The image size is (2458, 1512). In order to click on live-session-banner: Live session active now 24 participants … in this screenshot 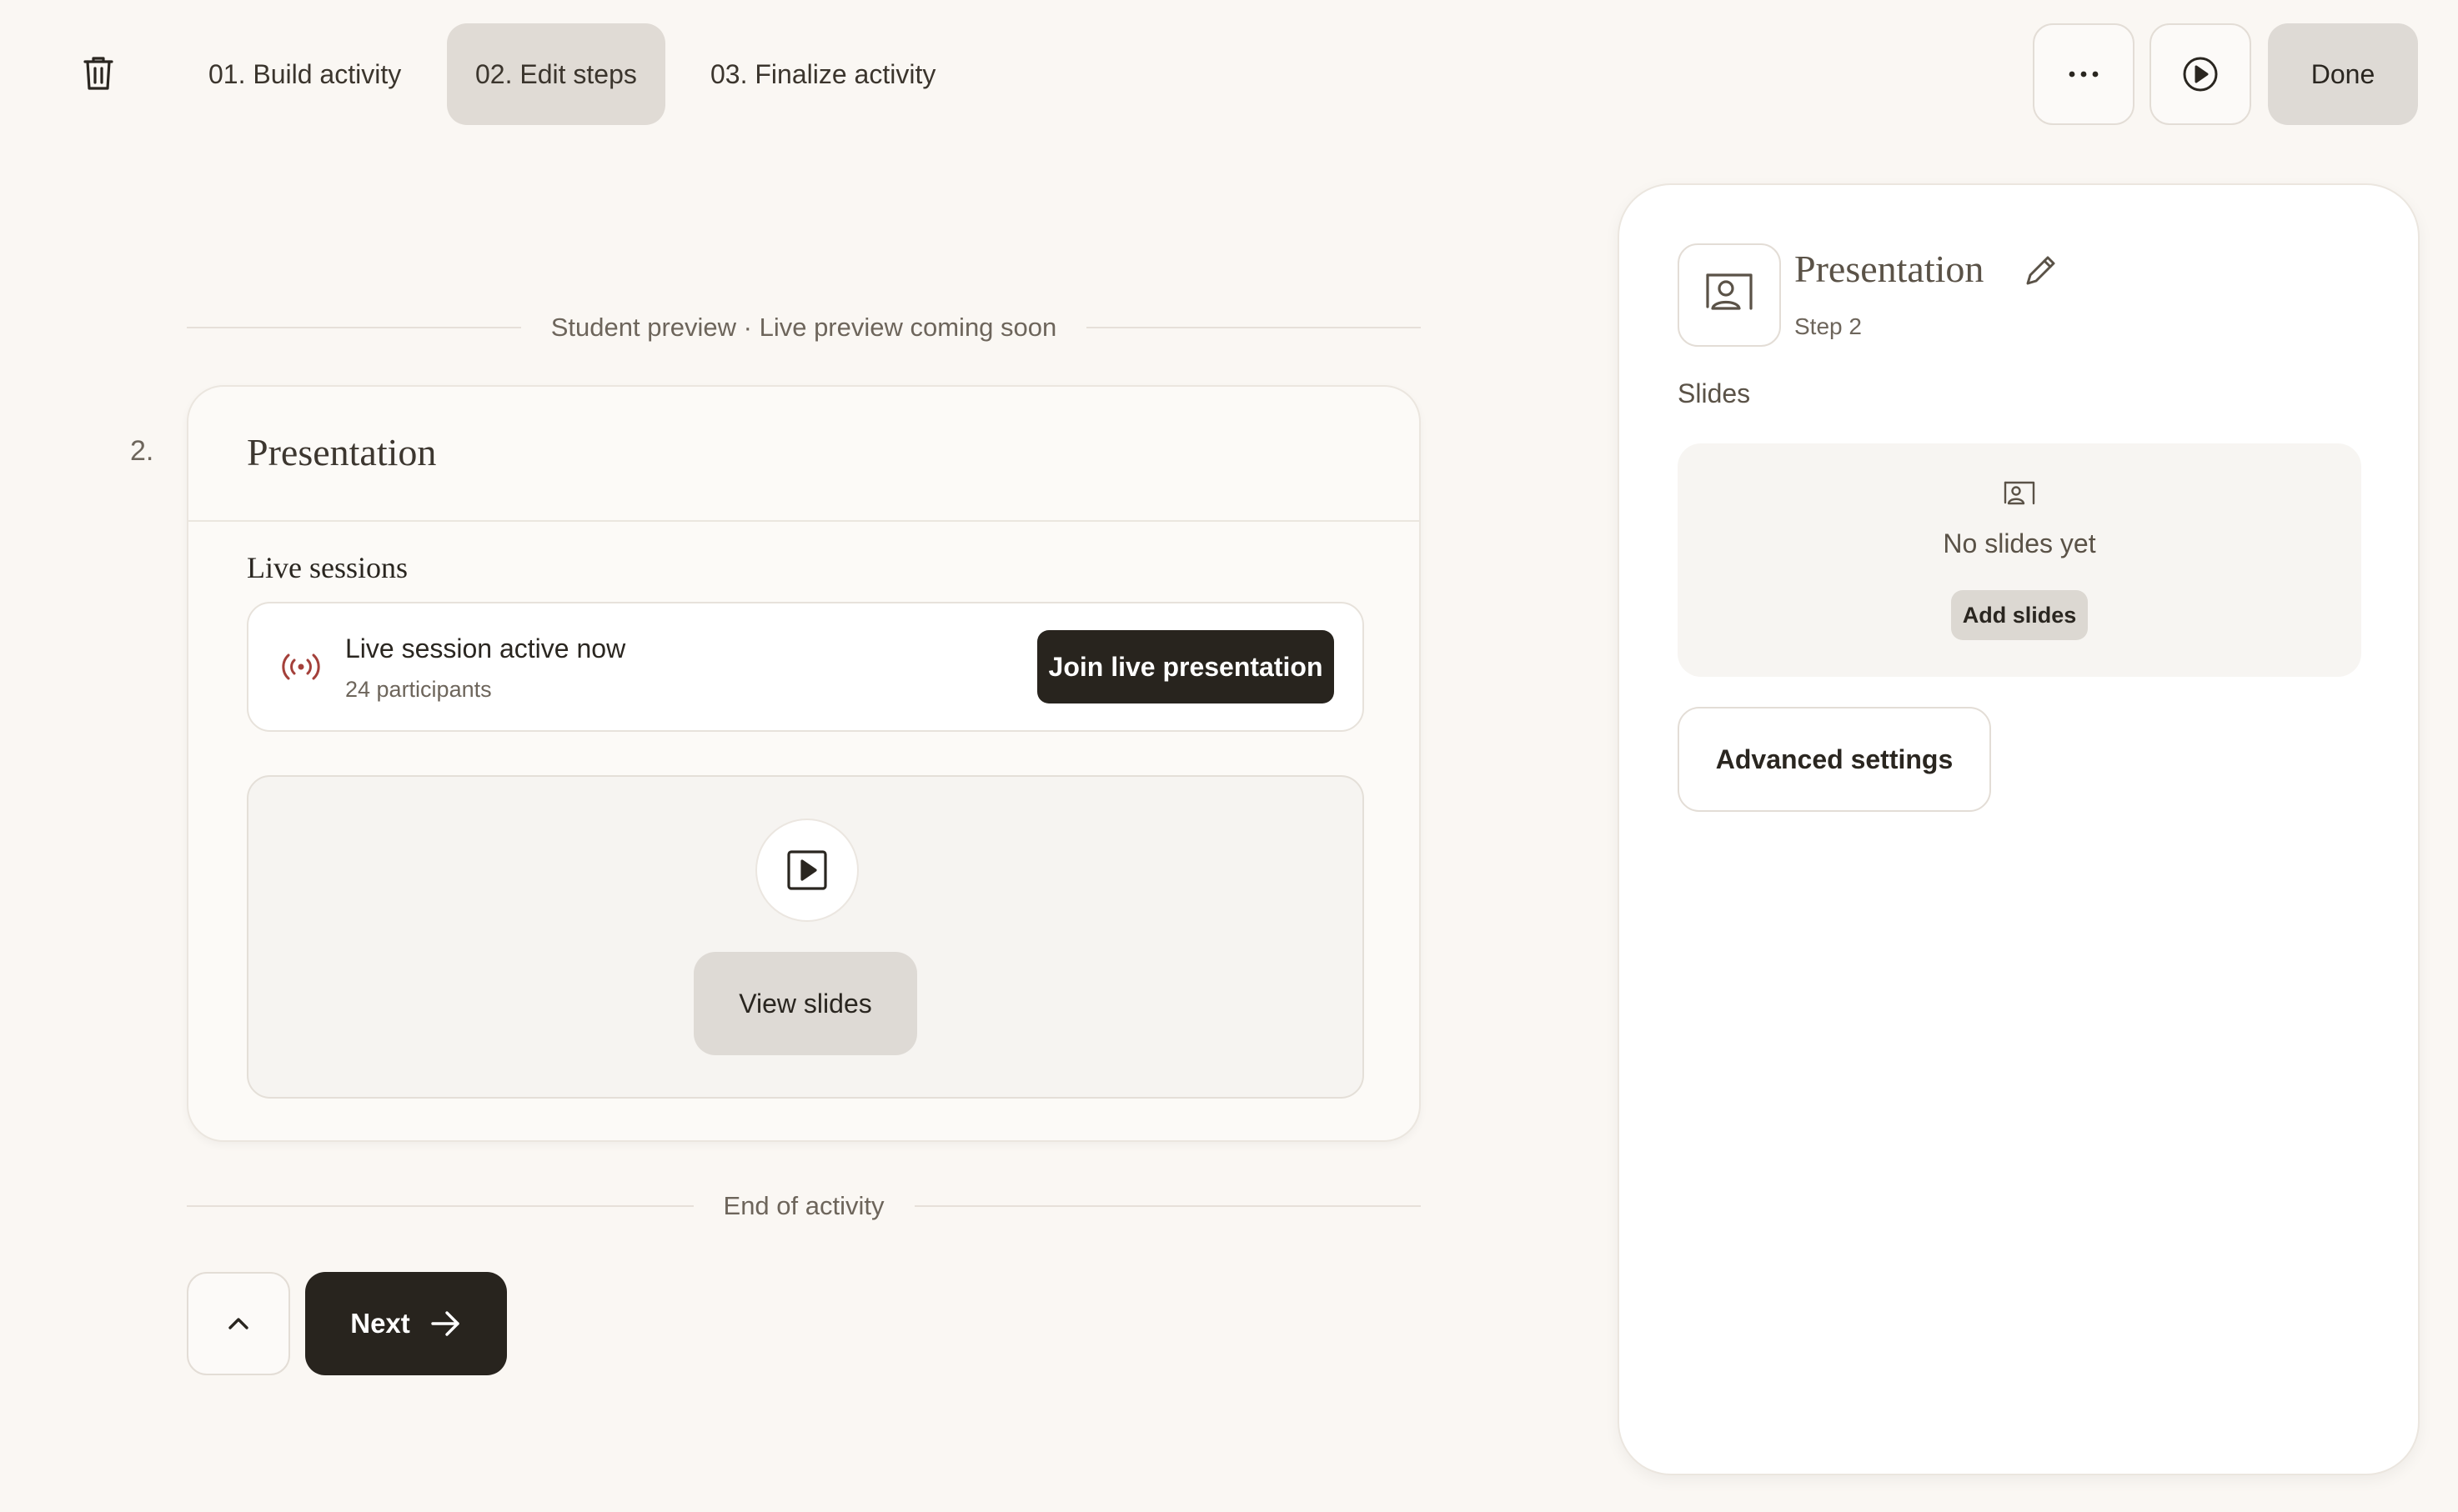, I will do `click(805, 667)`.